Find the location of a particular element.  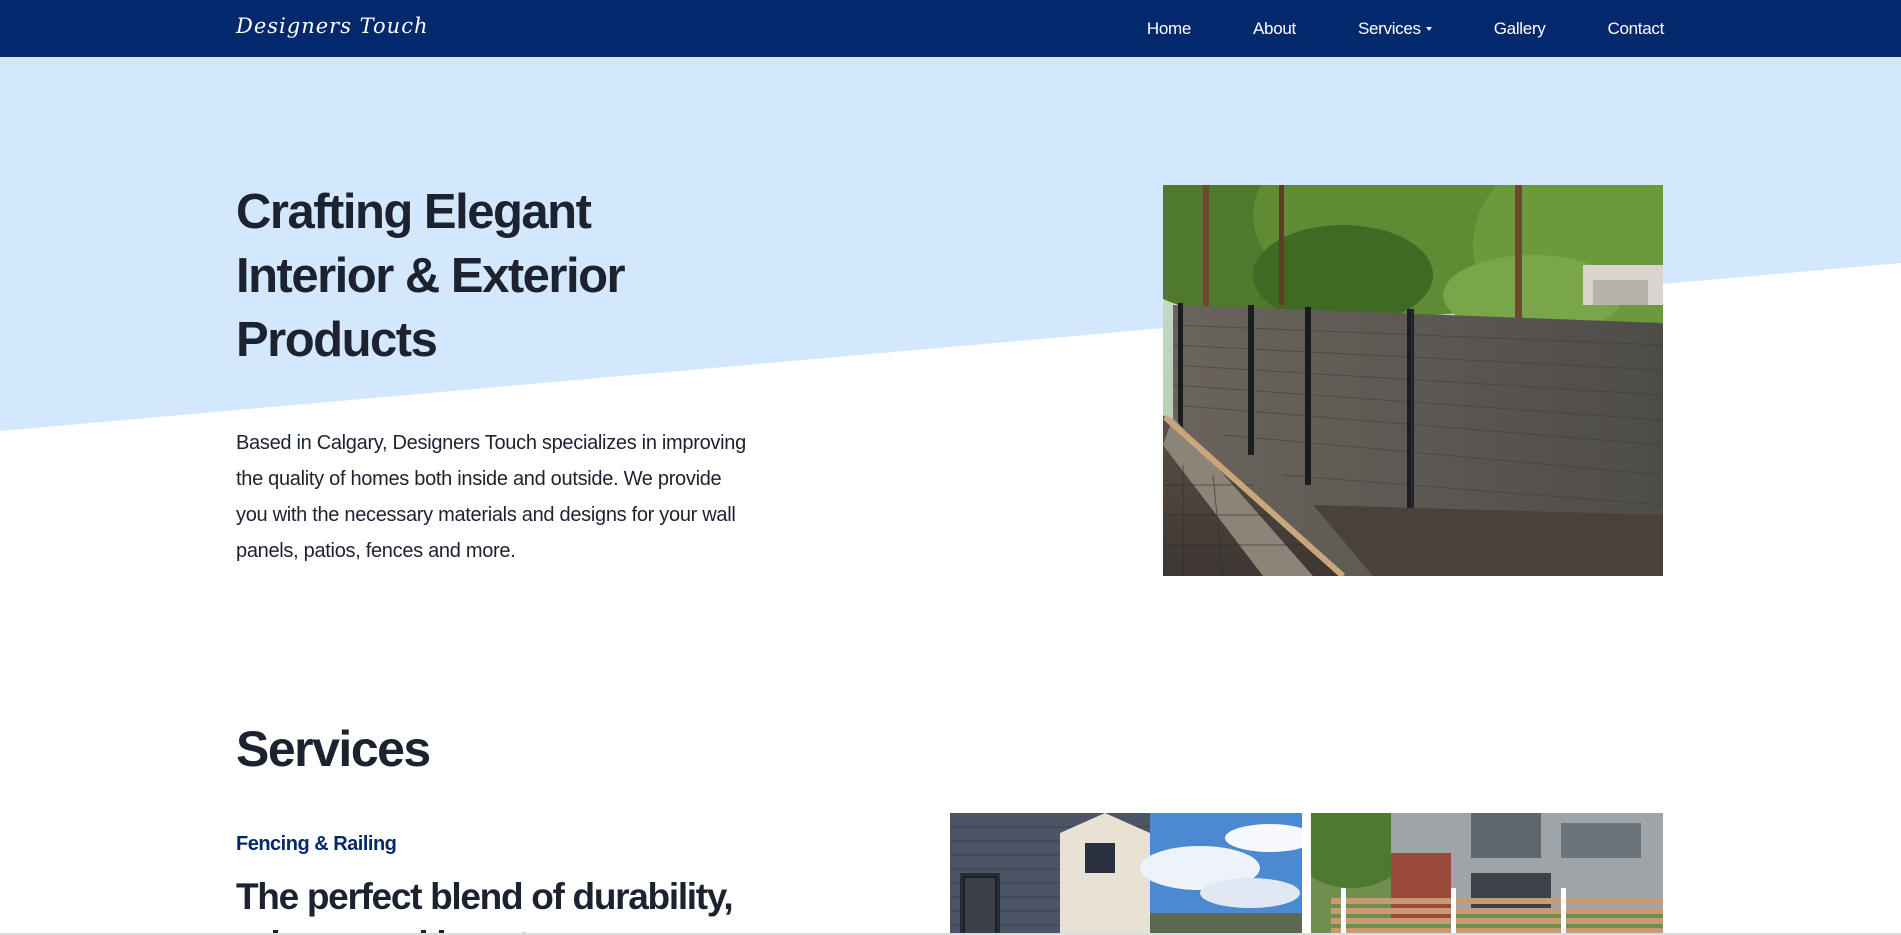

nav-contact-label: Contact is located at coordinates (1636, 28).